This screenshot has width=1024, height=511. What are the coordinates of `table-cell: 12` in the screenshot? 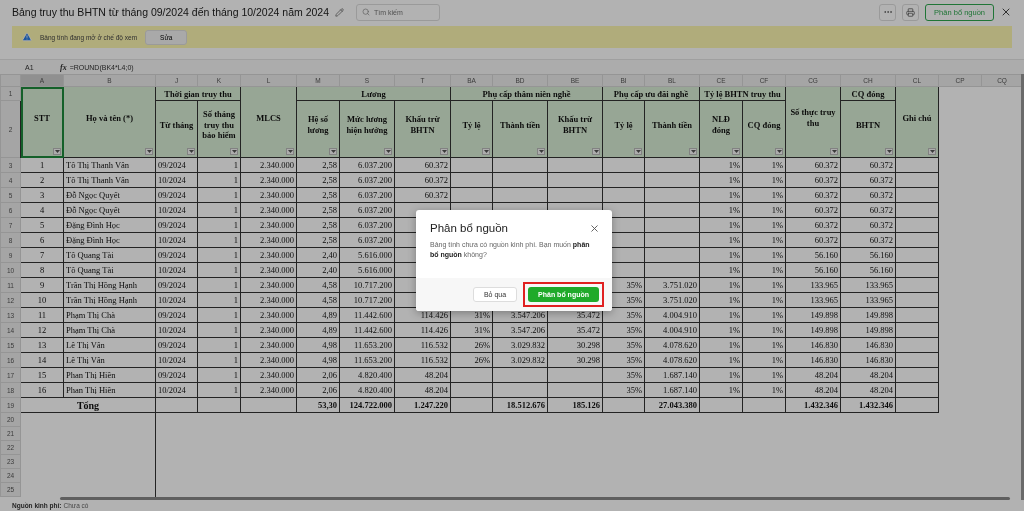 It's located at (42, 330).